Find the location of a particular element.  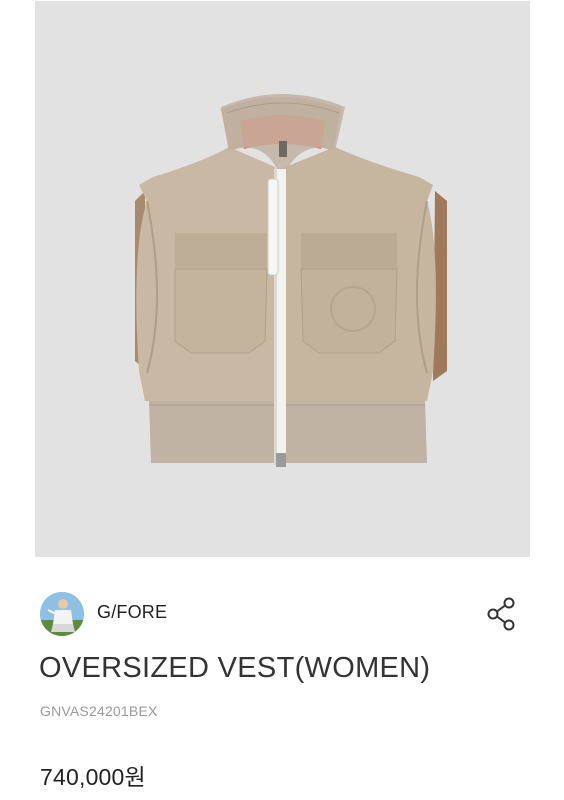

brand-row: G/FORE is located at coordinates (282, 615).